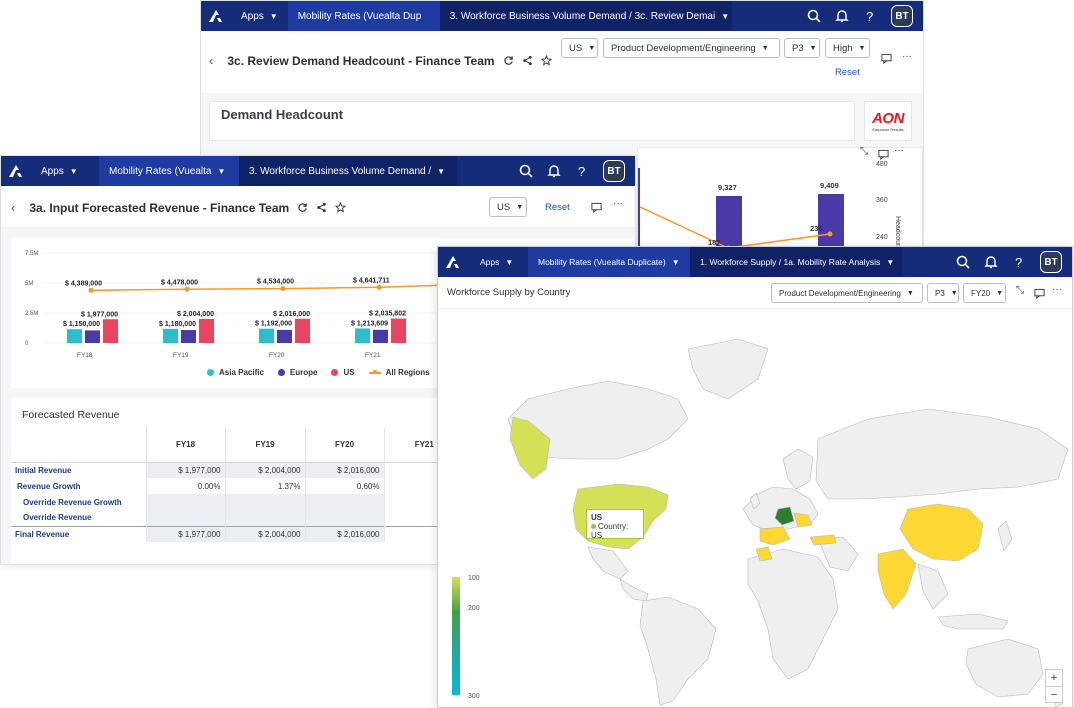  Describe the element at coordinates (78, 533) in the screenshot. I see `row-label: Final Revenue` at that location.